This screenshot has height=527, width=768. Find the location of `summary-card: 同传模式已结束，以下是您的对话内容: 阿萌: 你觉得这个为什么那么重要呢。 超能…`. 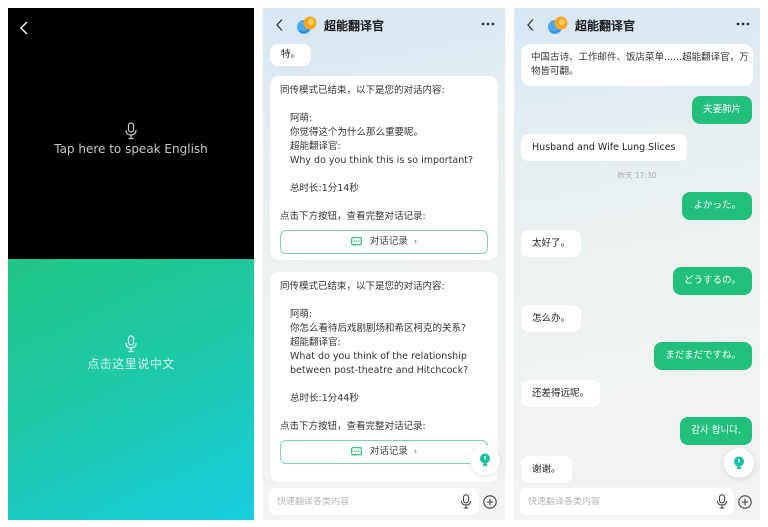

summary-card: 同传模式已结束，以下是您的对话内容: 阿萌: 你觉得这个为什么那么重要呢。 超能… is located at coordinates (384, 168).